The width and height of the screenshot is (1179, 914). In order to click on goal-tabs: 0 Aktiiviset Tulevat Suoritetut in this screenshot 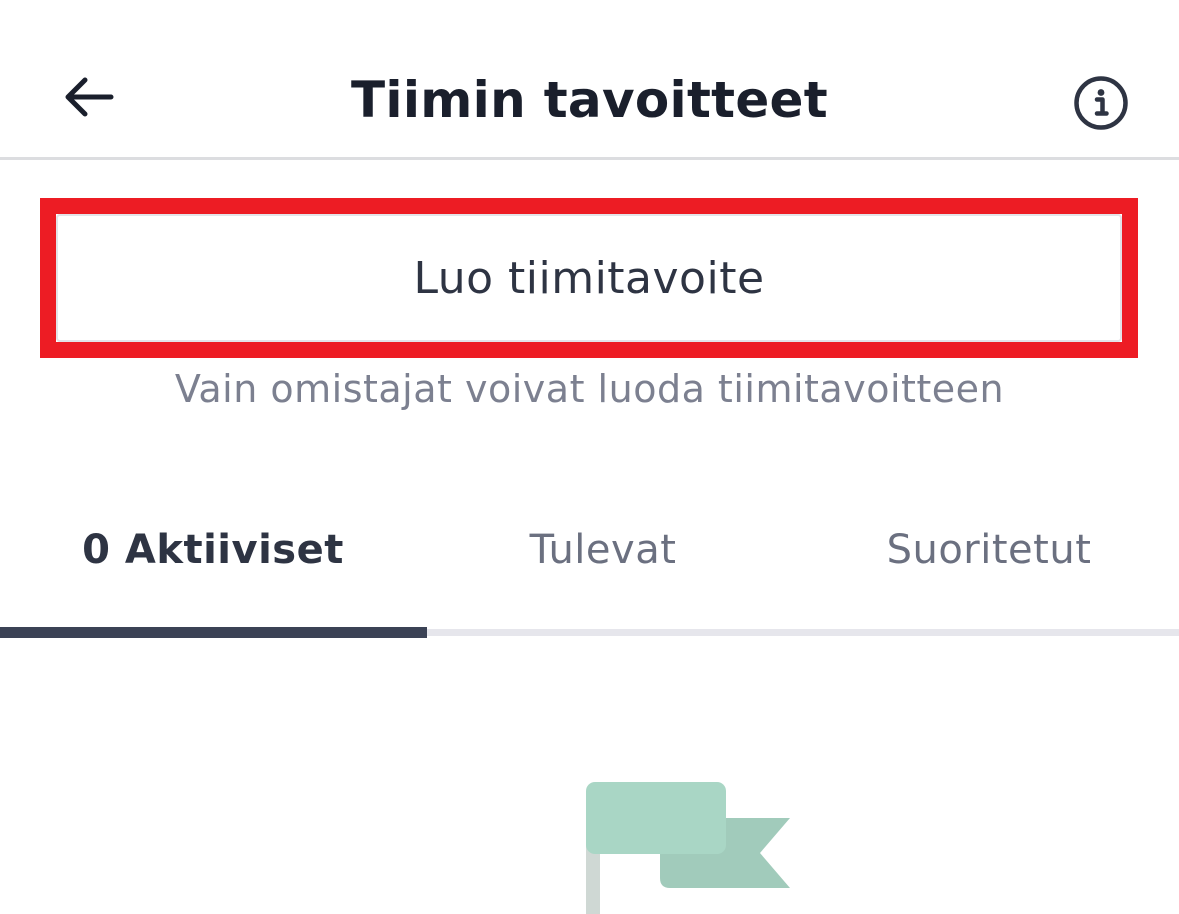, I will do `click(589, 550)`.